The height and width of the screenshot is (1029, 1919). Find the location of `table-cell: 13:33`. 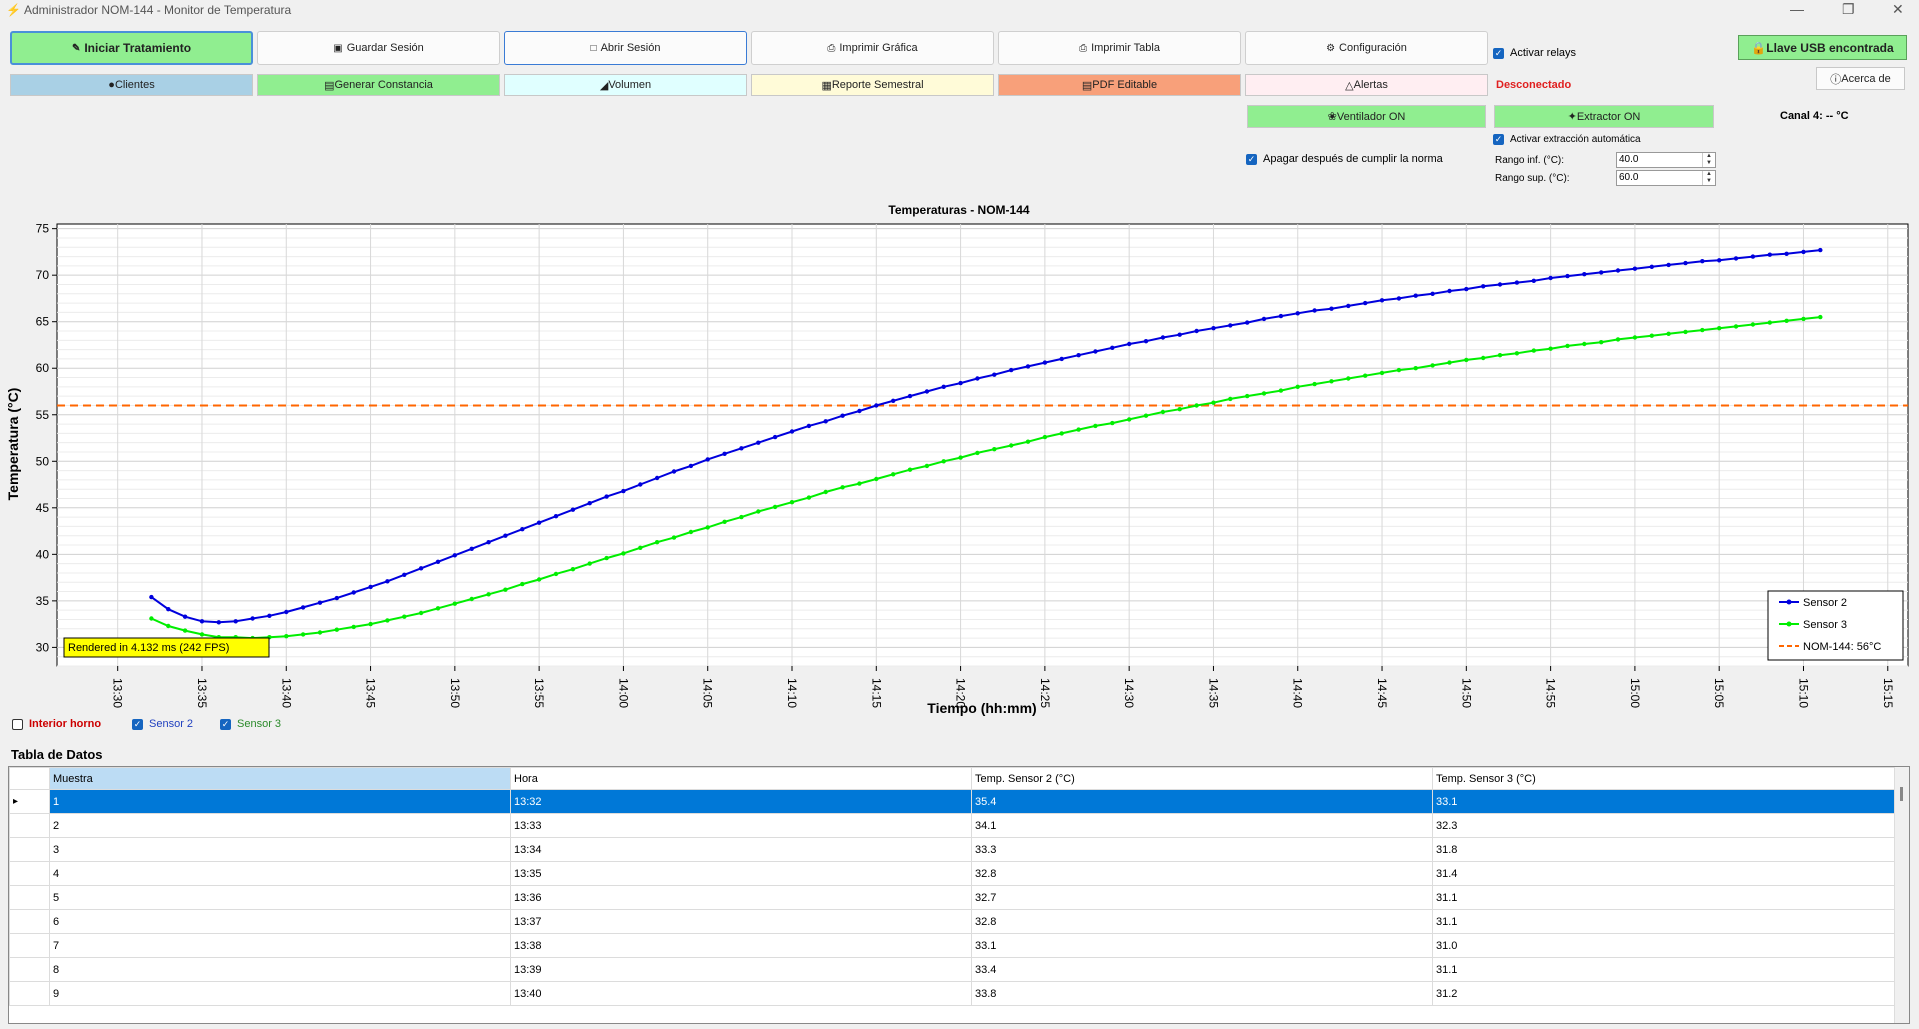

table-cell: 13:33 is located at coordinates (741, 825).